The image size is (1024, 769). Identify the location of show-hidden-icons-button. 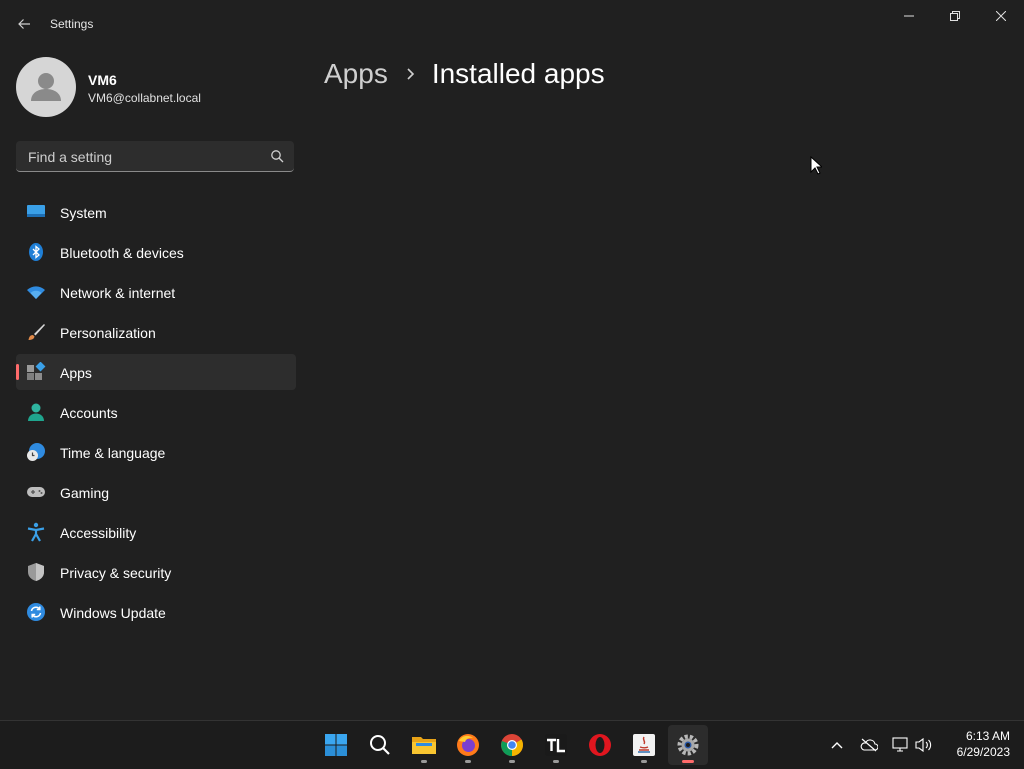
(837, 745).